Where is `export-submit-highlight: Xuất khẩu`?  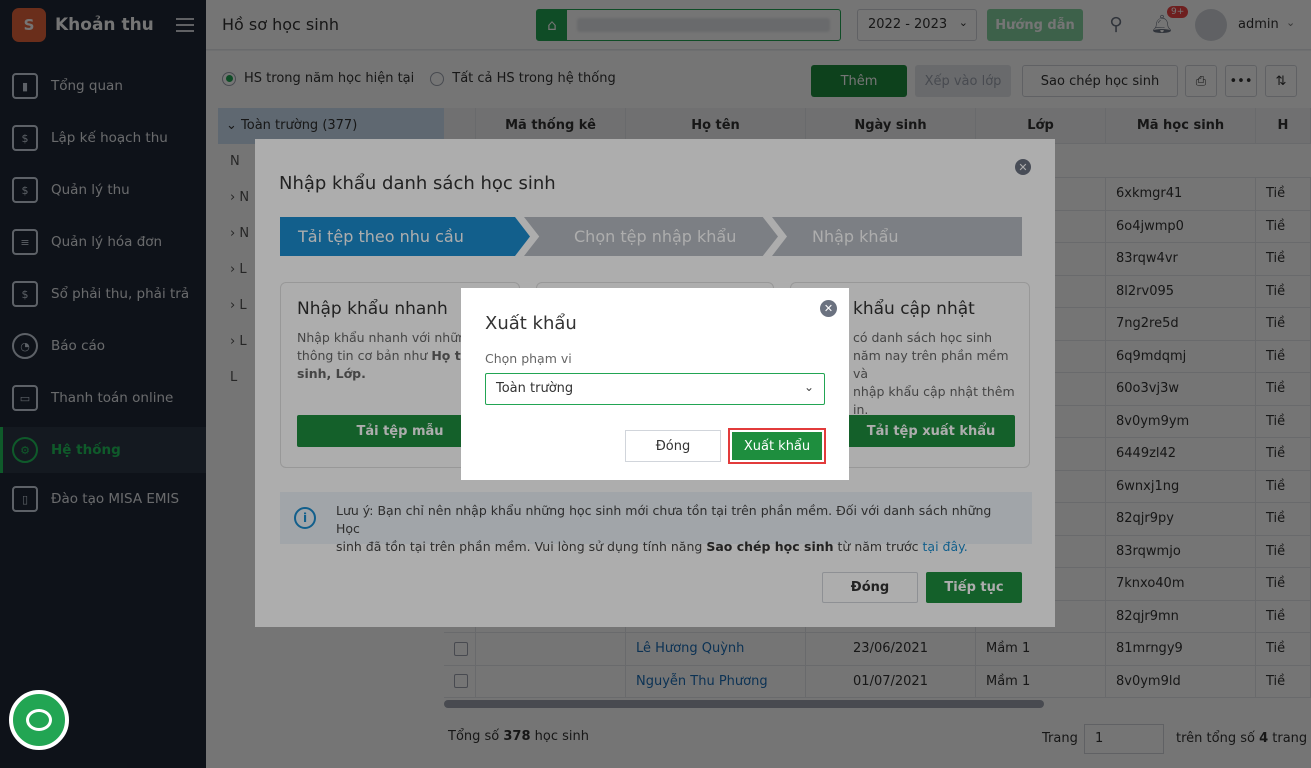 export-submit-highlight: Xuất khẩu is located at coordinates (777, 446).